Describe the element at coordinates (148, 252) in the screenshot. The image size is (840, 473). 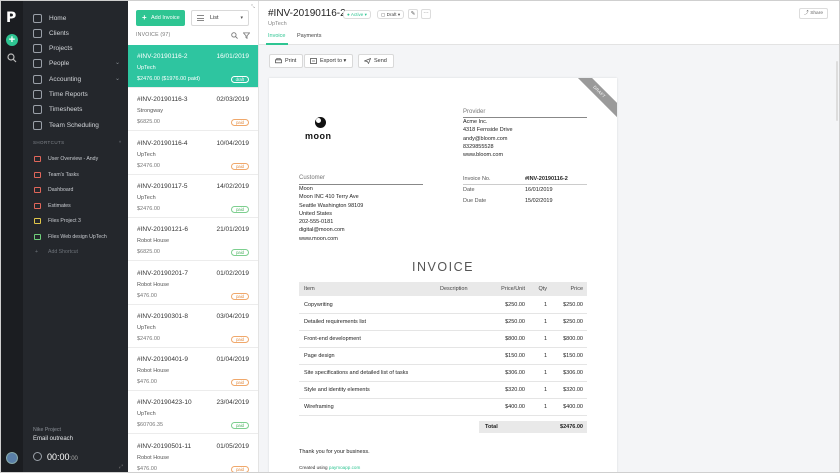
I see `invoice-amount: $6825.00` at that location.